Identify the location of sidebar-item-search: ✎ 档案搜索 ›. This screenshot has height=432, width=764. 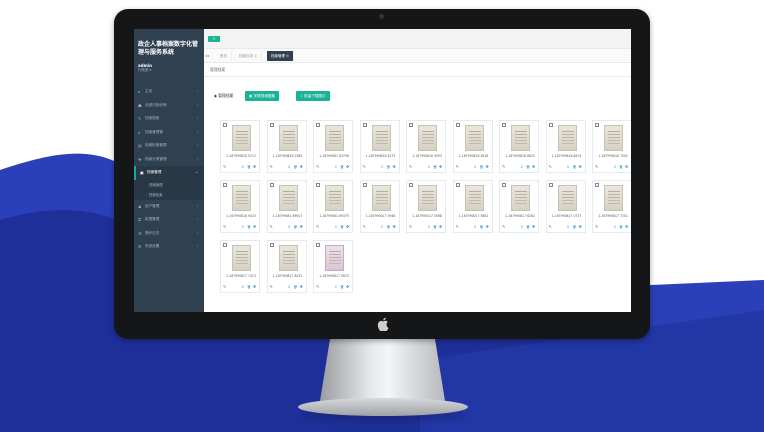
(169, 119).